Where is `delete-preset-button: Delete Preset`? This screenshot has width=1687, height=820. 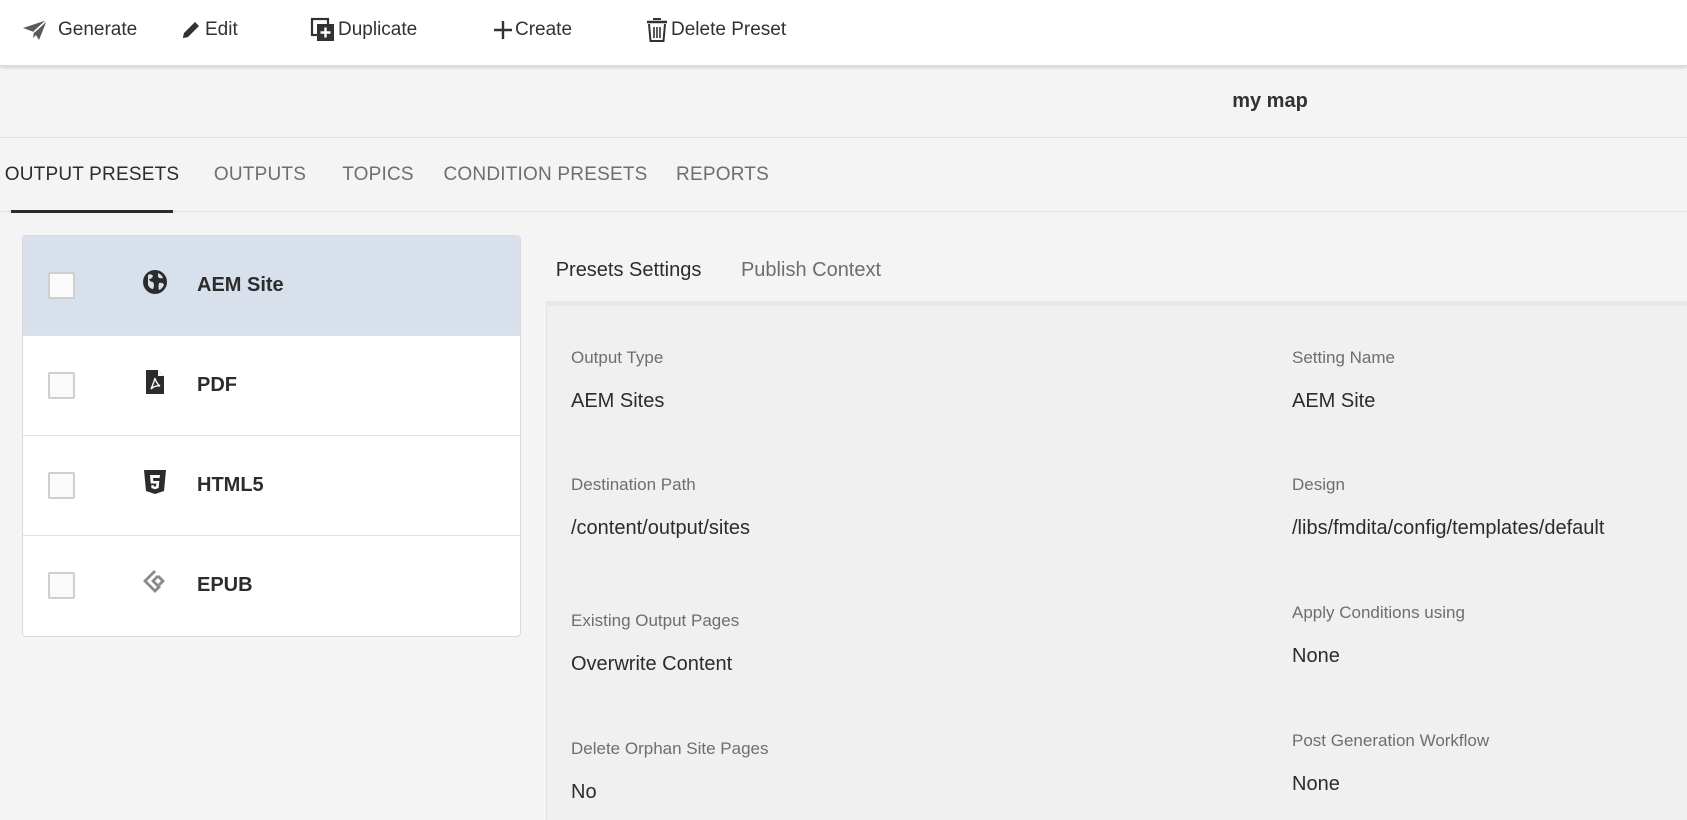 delete-preset-button: Delete Preset is located at coordinates (716, 30).